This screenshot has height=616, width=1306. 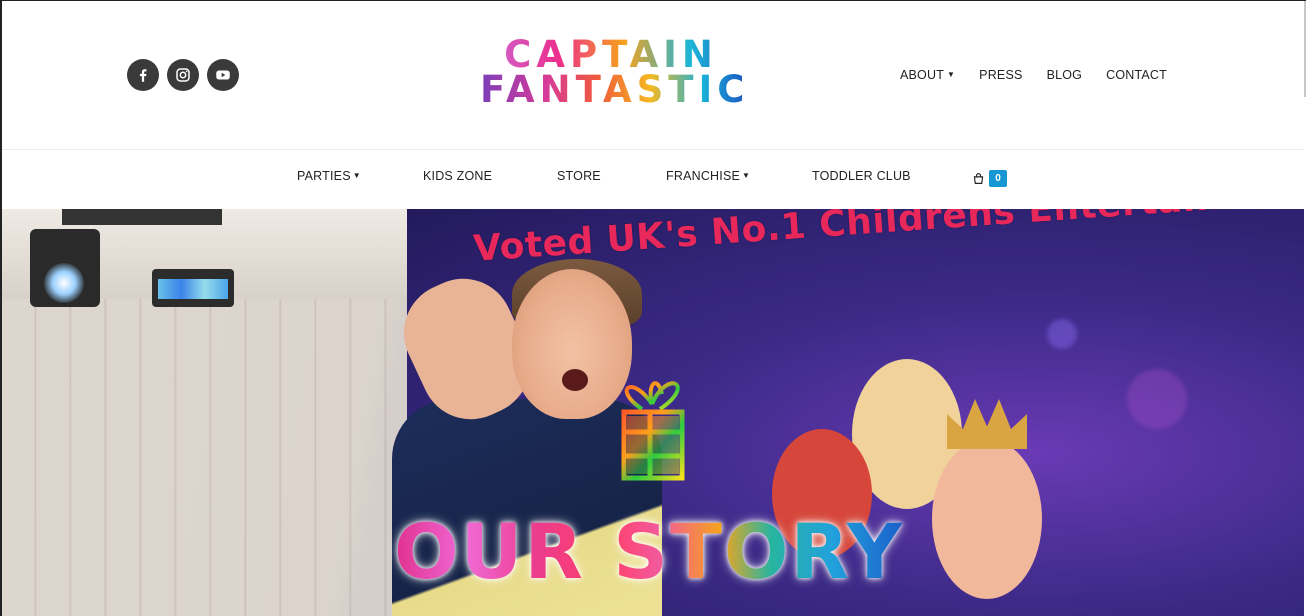 I want to click on cart-button: 0, so click(x=989, y=178).